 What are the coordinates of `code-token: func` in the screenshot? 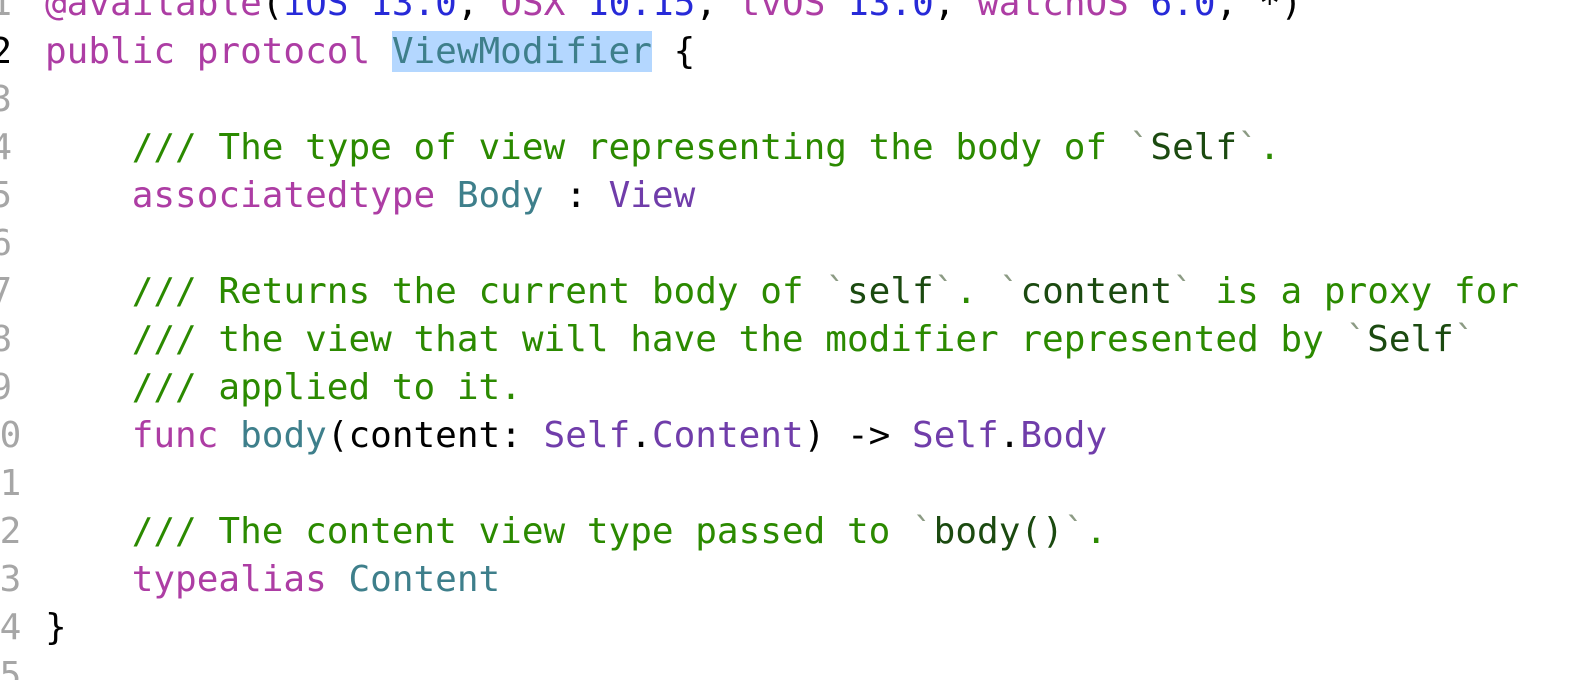 It's located at (175, 435).